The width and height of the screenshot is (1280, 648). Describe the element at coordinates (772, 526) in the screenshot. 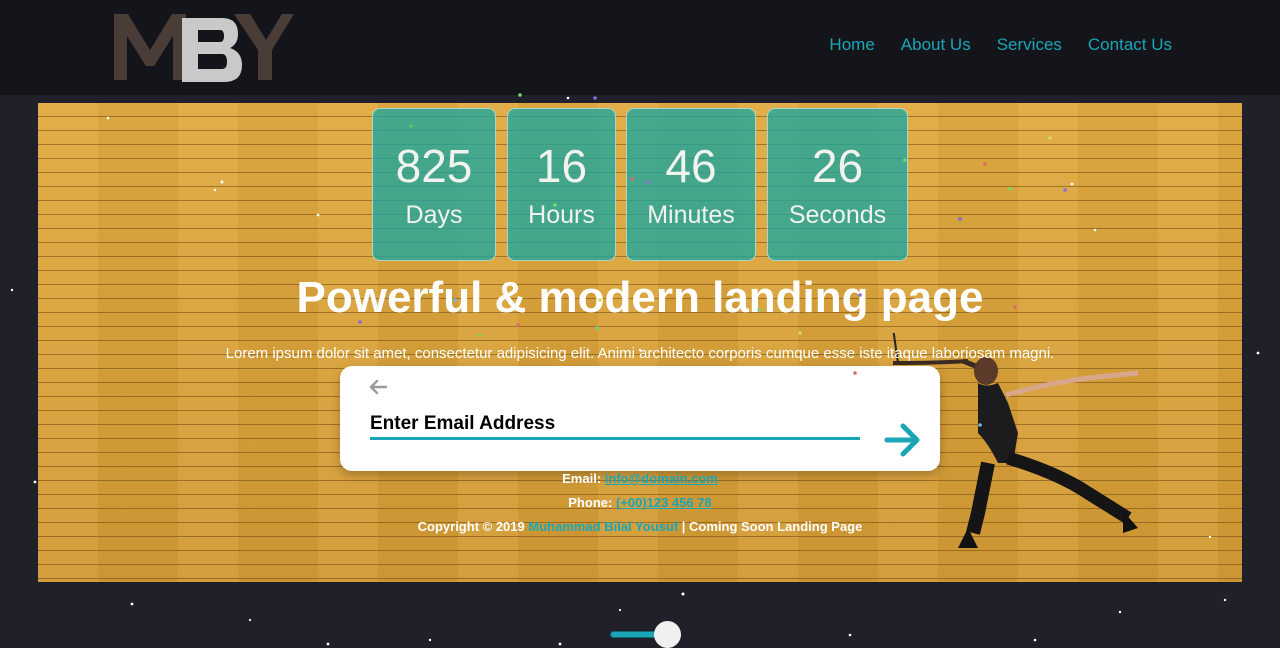

I see `copyright-suffix: | Coming Soon Landing Page` at that location.